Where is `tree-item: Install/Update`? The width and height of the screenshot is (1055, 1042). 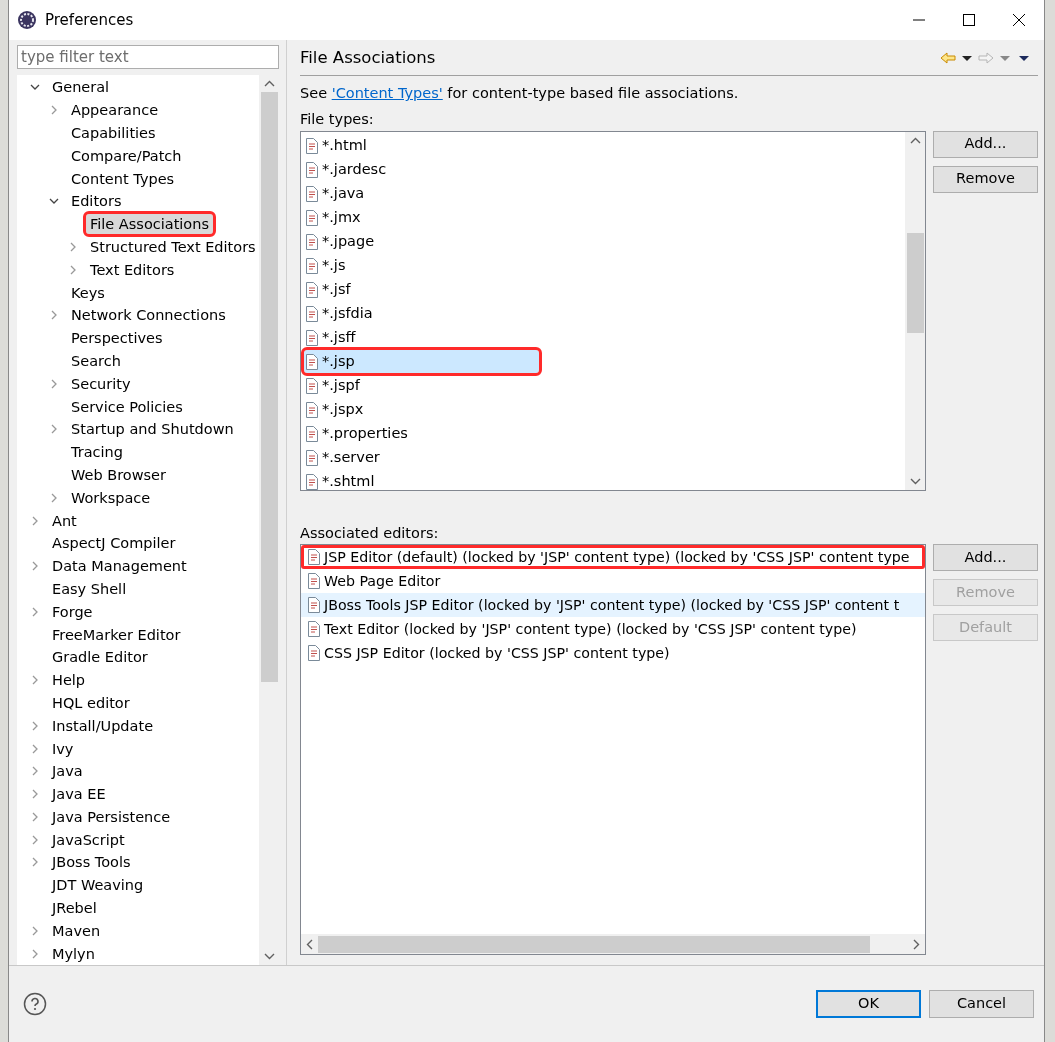 tree-item: Install/Update is located at coordinates (103, 725).